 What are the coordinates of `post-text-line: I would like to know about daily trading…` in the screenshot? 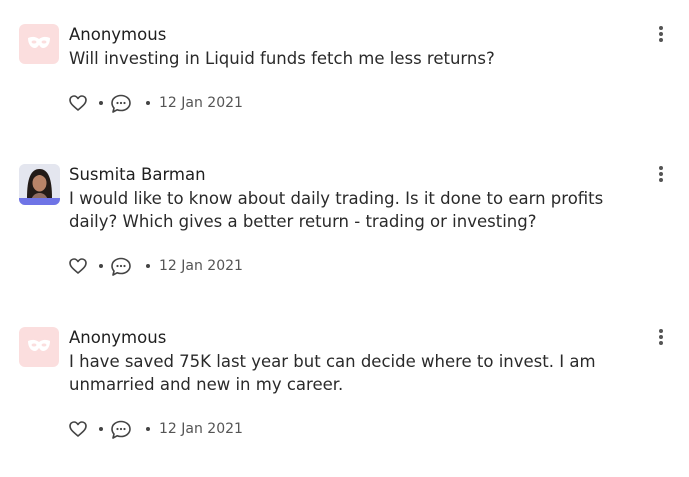 It's located at (336, 198).